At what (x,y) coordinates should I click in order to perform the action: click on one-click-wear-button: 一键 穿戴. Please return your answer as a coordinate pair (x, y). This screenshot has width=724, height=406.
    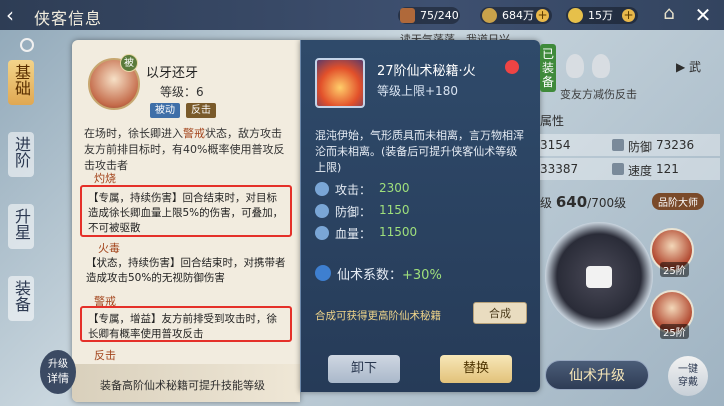
    Looking at the image, I should click on (688, 376).